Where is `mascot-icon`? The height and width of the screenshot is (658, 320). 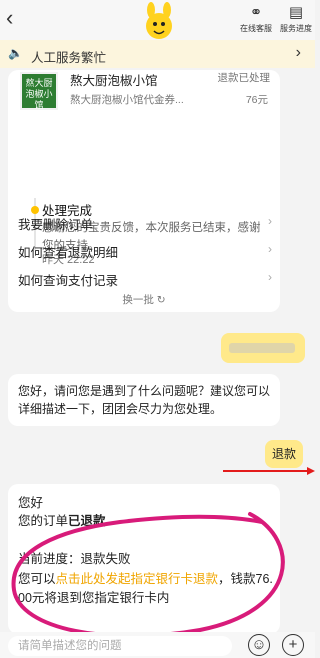
mascot-icon is located at coordinates (159, 20).